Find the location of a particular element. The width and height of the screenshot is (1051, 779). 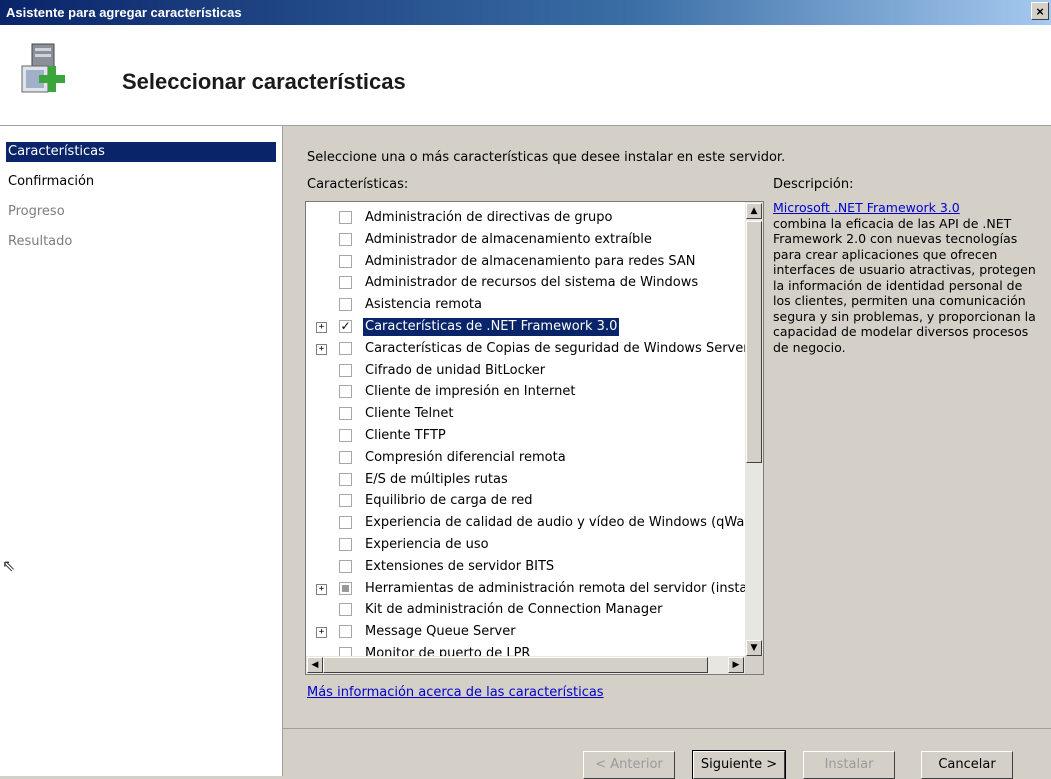

page-title: Seleccionar características is located at coordinates (264, 81).